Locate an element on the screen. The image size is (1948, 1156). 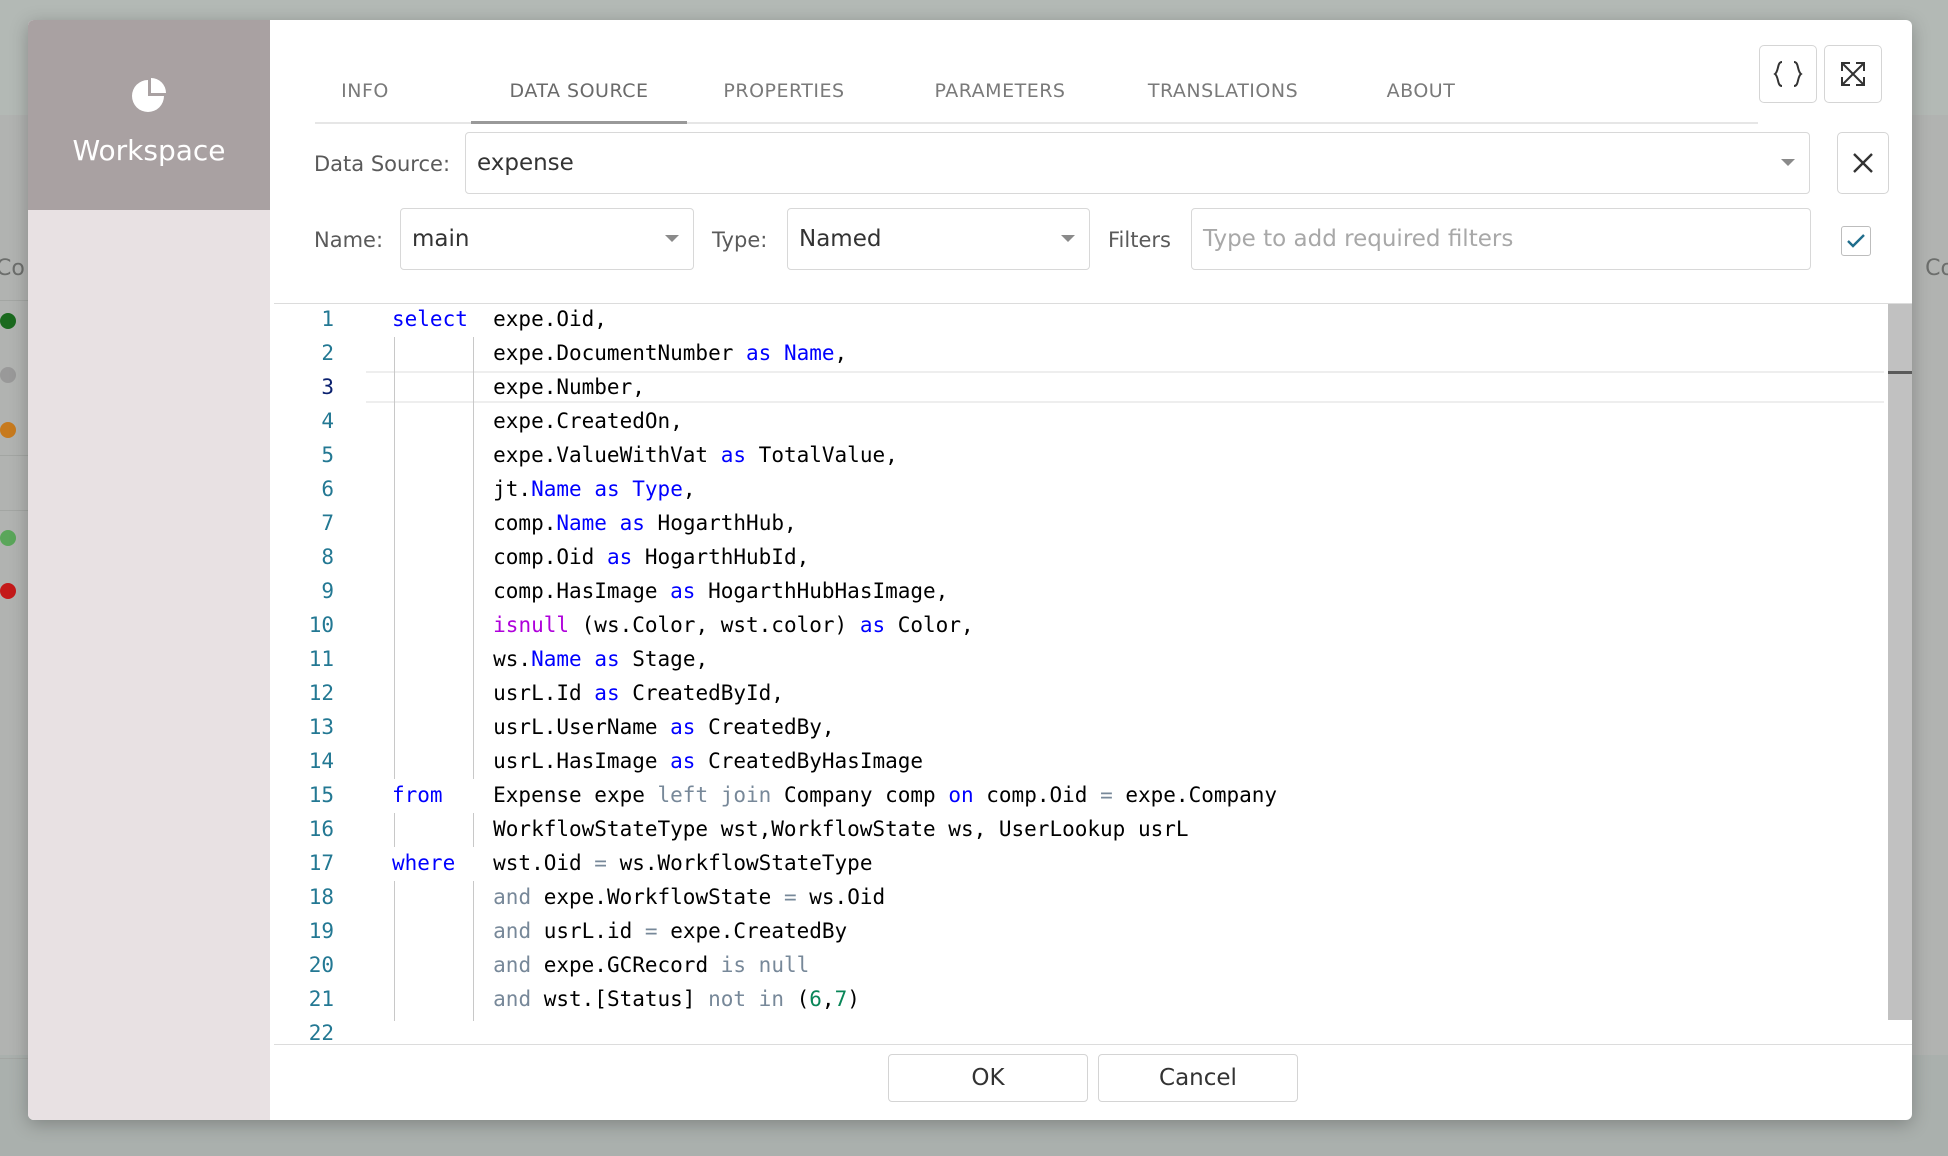
line-number: 21 is located at coordinates (321, 999).